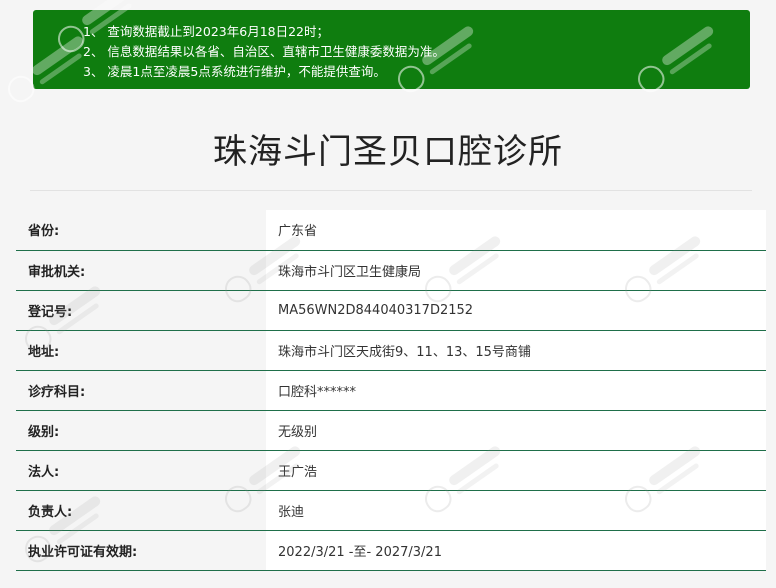 The height and width of the screenshot is (588, 776). Describe the element at coordinates (141, 230) in the screenshot. I see `row-label-province: 省份:` at that location.